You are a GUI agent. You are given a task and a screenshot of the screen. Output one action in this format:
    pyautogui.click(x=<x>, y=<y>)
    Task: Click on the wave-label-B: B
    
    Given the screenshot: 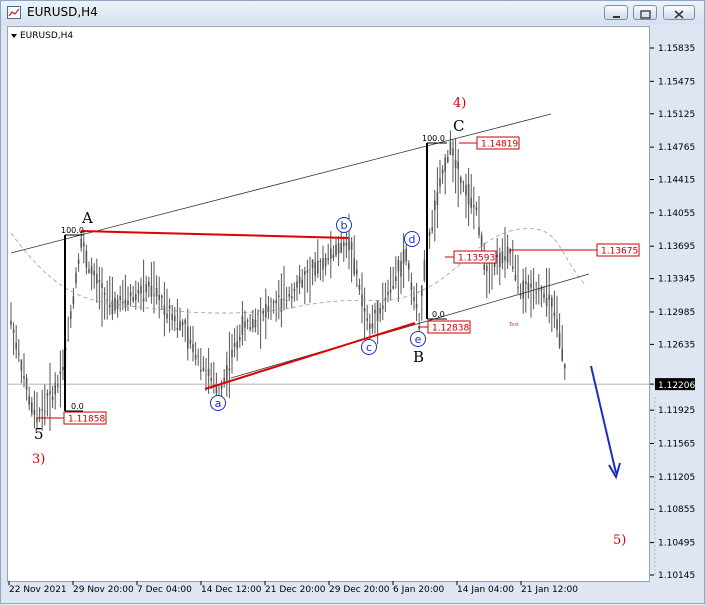 What is the action you would take?
    pyautogui.click(x=418, y=357)
    